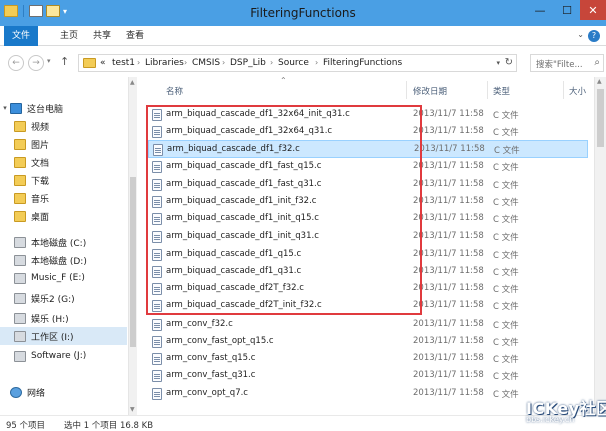 The width and height of the screenshot is (606, 431). What do you see at coordinates (63, 180) in the screenshot?
I see `nav-item-downloads: 下载` at bounding box center [63, 180].